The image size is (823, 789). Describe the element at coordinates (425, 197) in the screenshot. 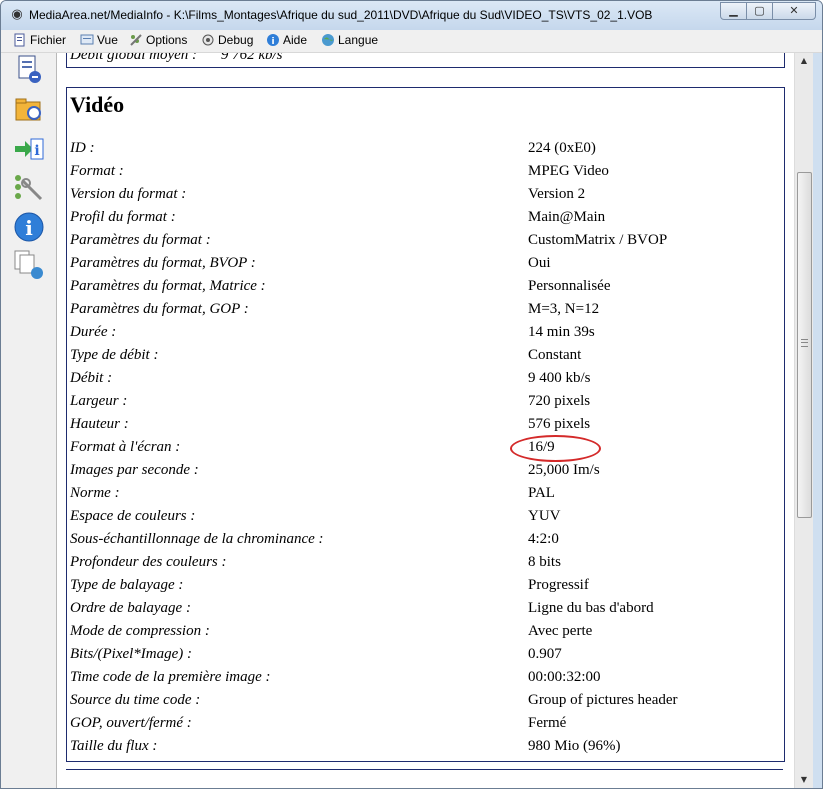

I see `video-row: Version du format : Version 2` at that location.